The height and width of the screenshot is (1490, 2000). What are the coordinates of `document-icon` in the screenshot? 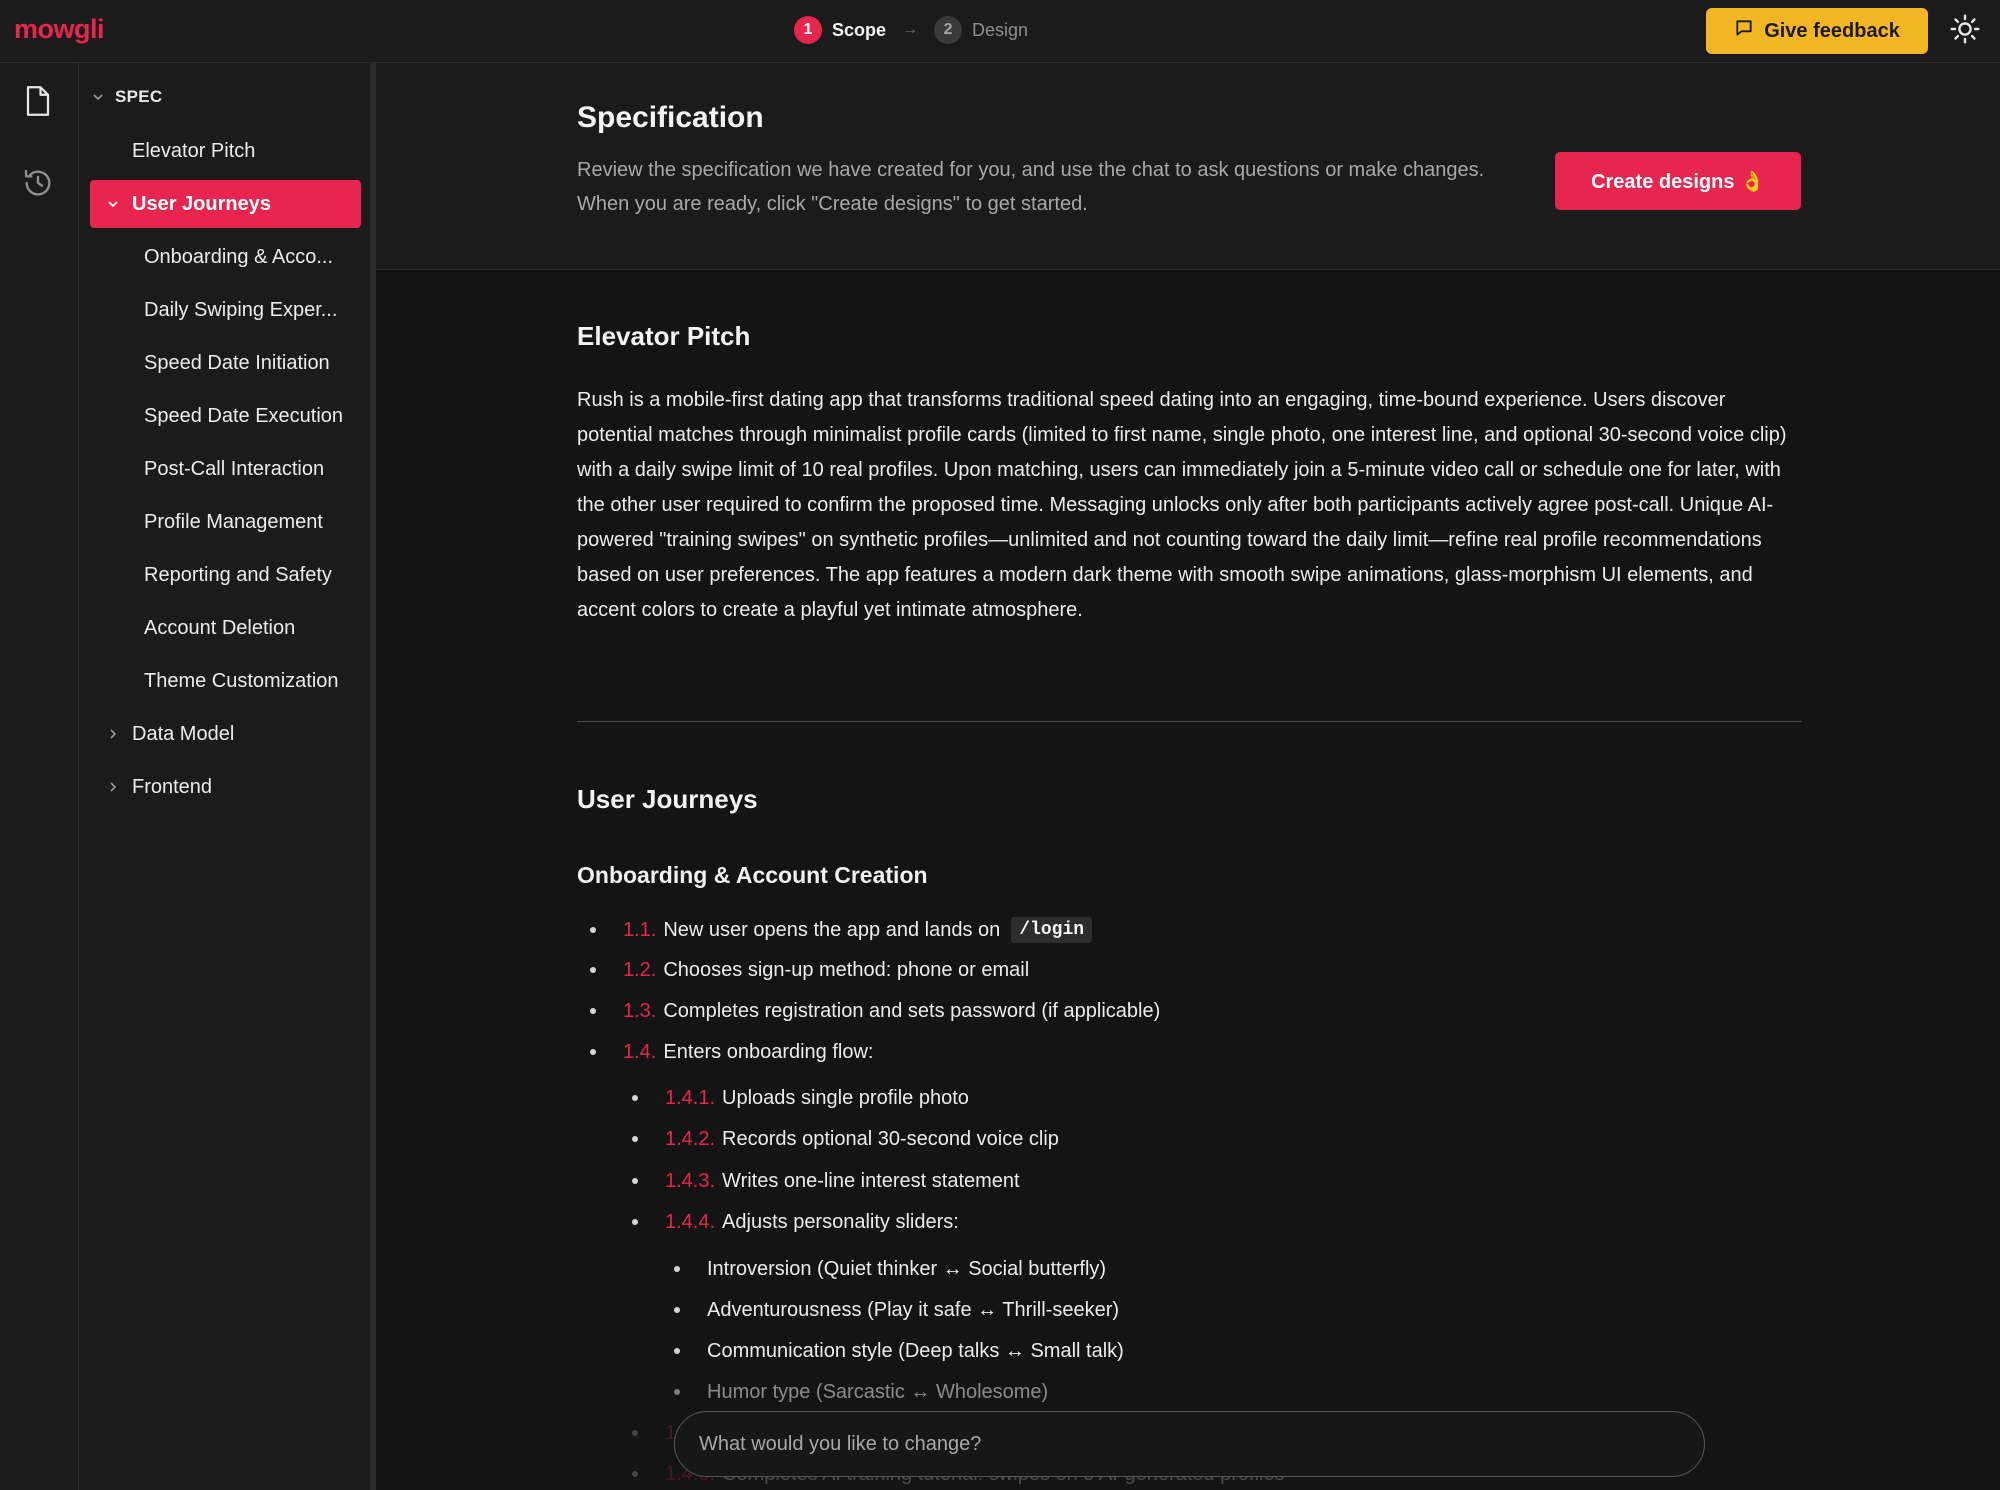 It's located at (38, 103).